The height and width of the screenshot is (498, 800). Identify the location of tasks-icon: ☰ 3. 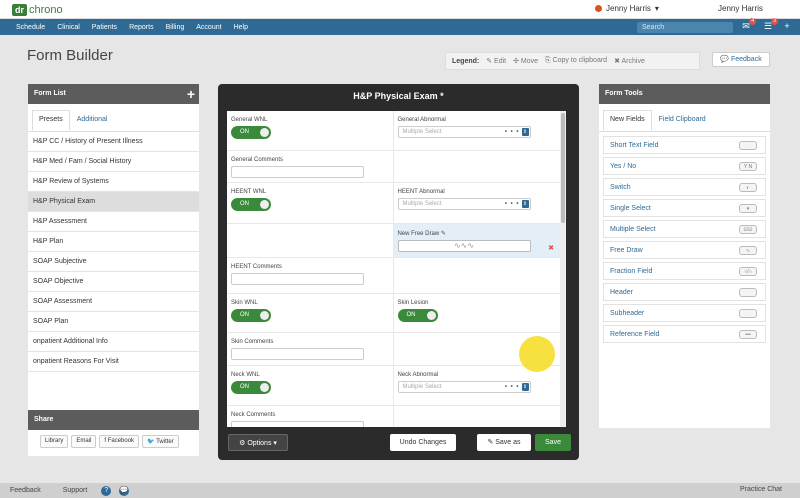
(770, 25).